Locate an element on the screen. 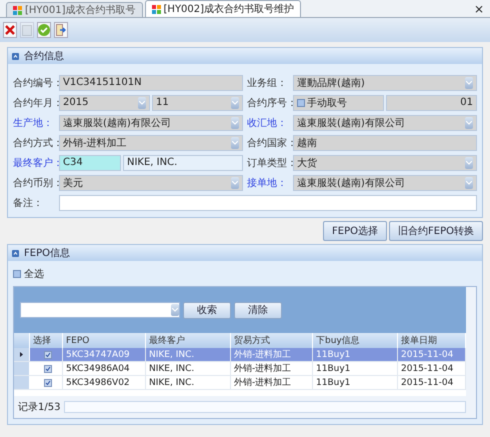  number-field: 01 is located at coordinates (431, 102).